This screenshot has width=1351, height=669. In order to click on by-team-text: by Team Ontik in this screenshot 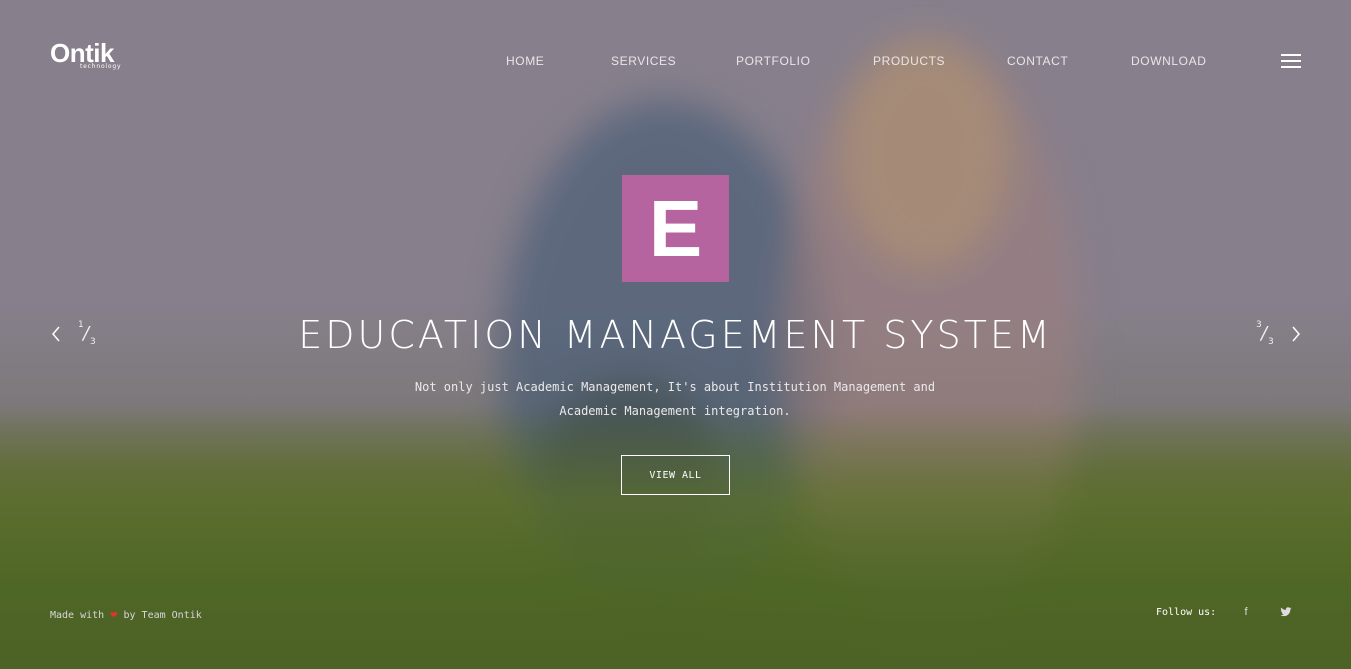, I will do `click(162, 615)`.